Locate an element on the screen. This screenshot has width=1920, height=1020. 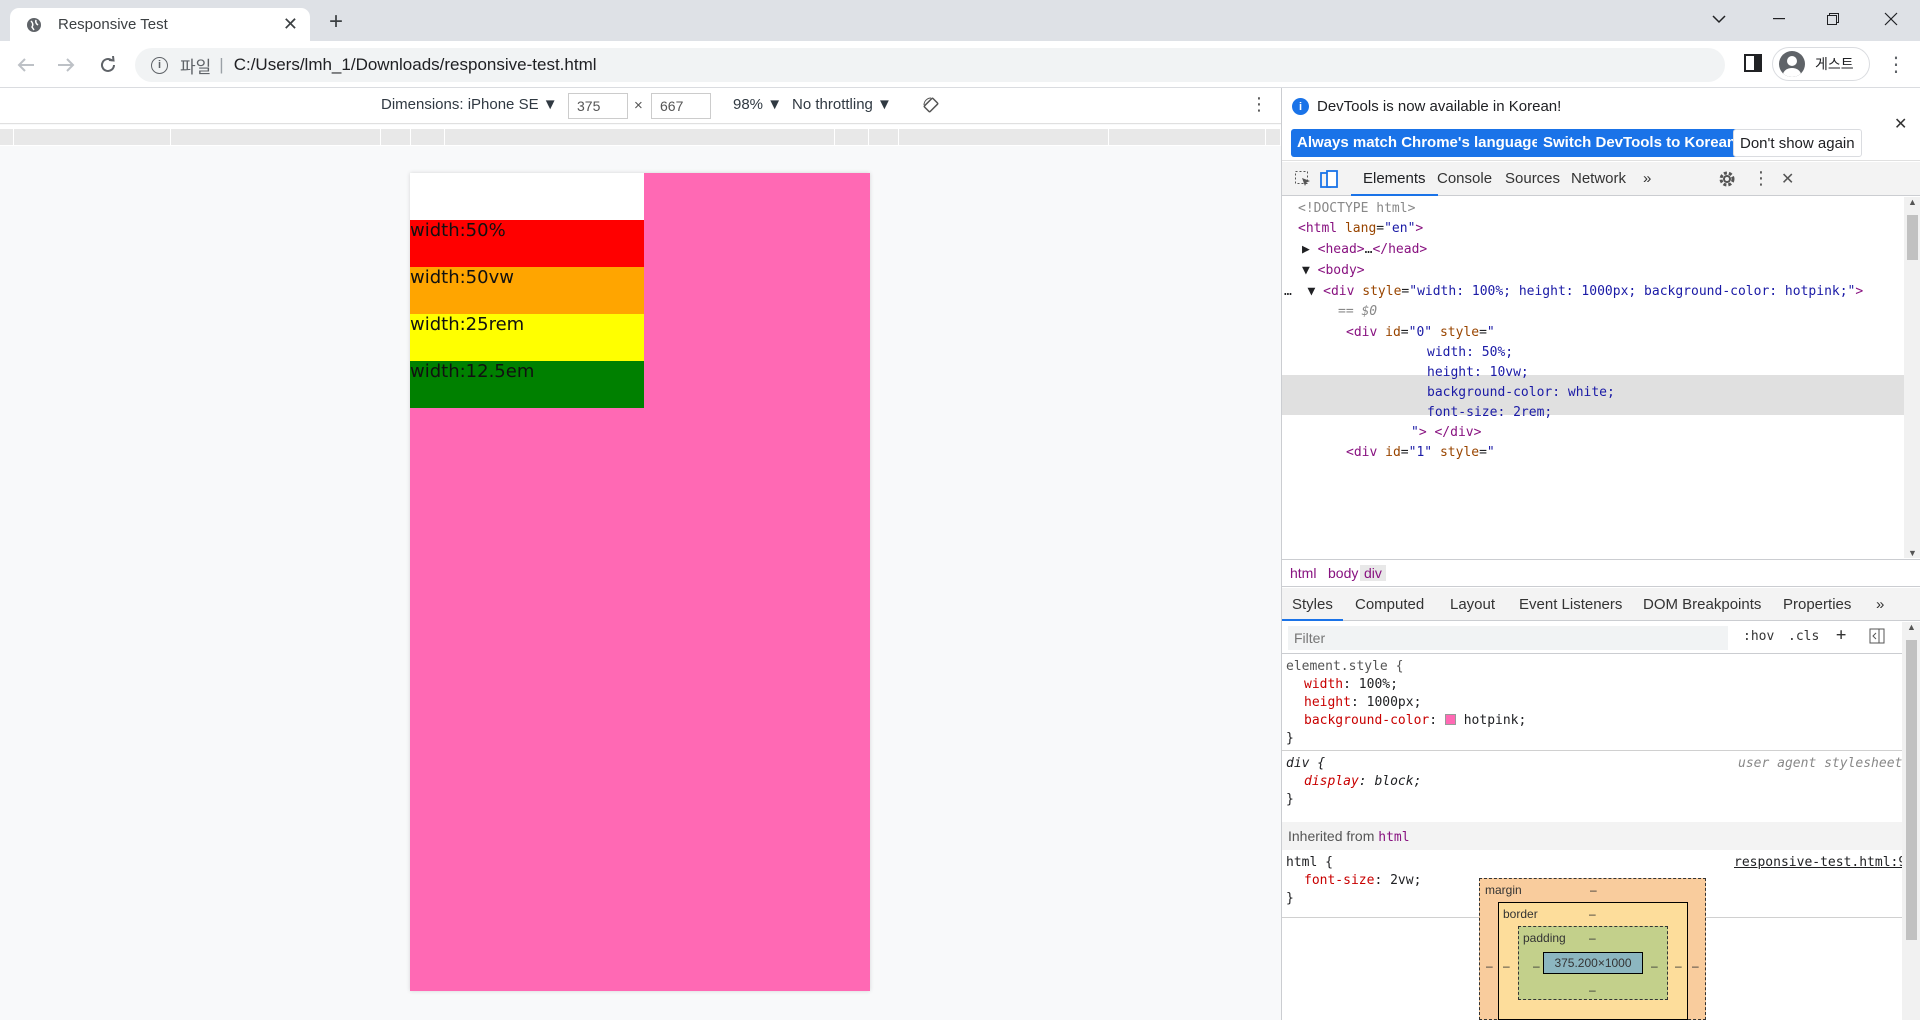
tab-network: Network is located at coordinates (1598, 179).